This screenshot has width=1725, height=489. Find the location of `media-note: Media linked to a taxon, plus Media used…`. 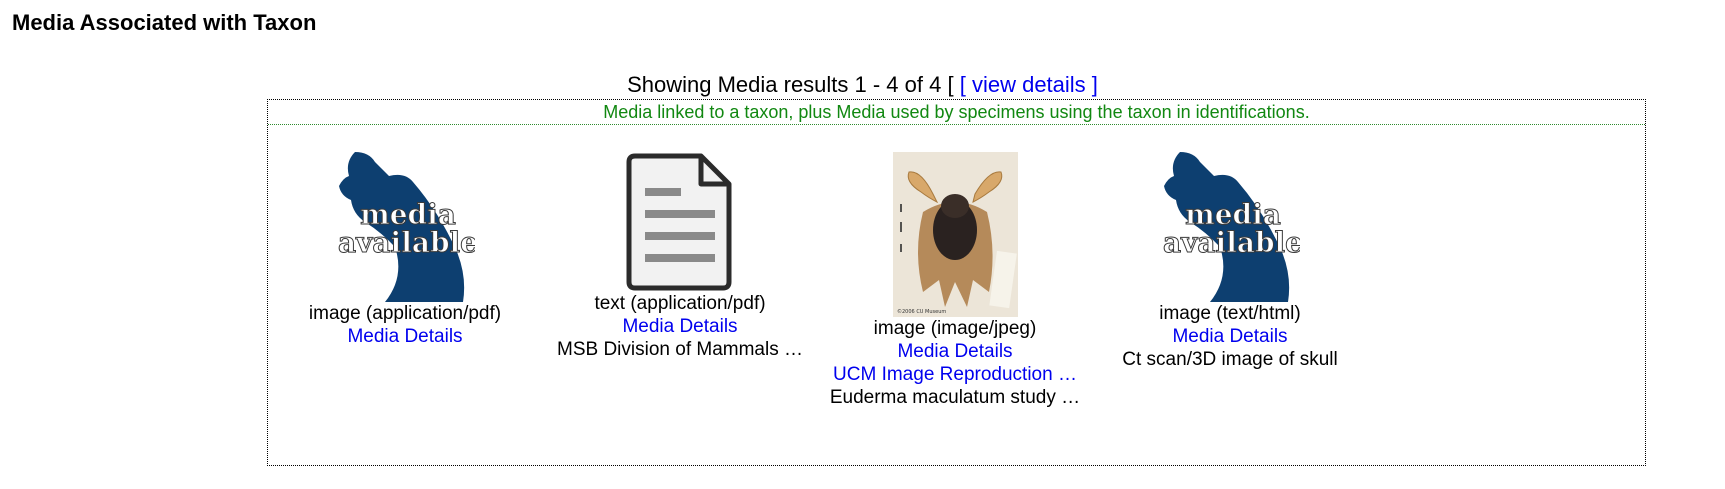

media-note: Media linked to a taxon, plus Media used… is located at coordinates (956, 112).